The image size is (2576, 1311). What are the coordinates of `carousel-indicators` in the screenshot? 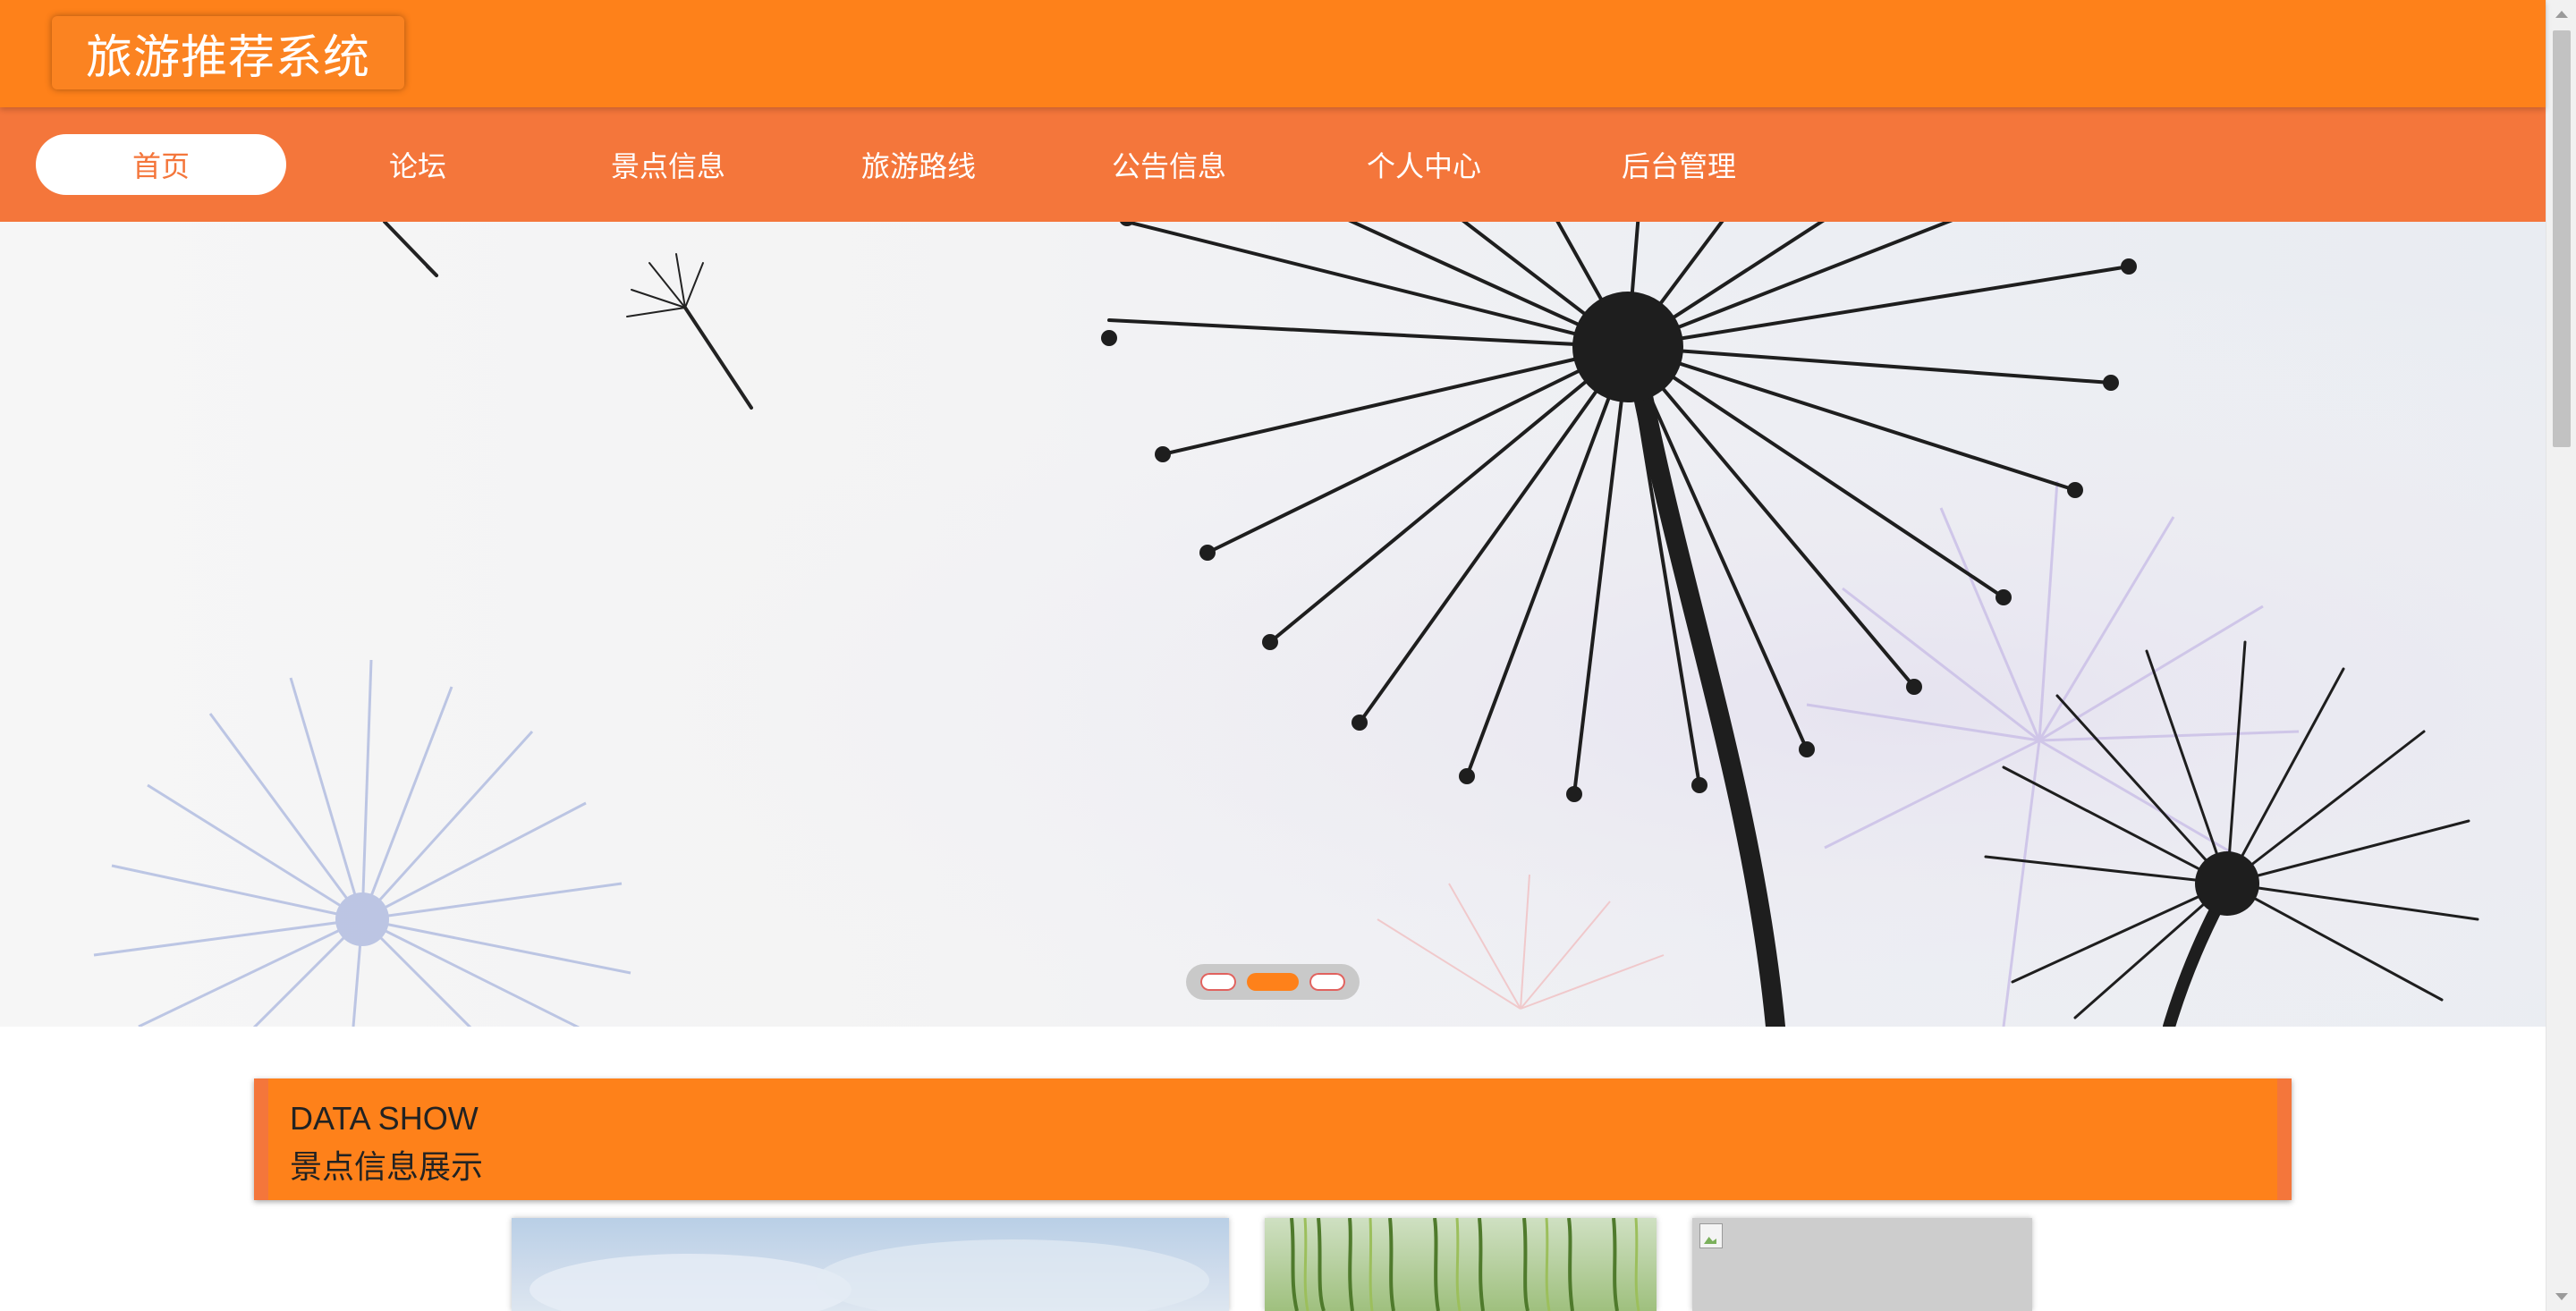 It's located at (1273, 982).